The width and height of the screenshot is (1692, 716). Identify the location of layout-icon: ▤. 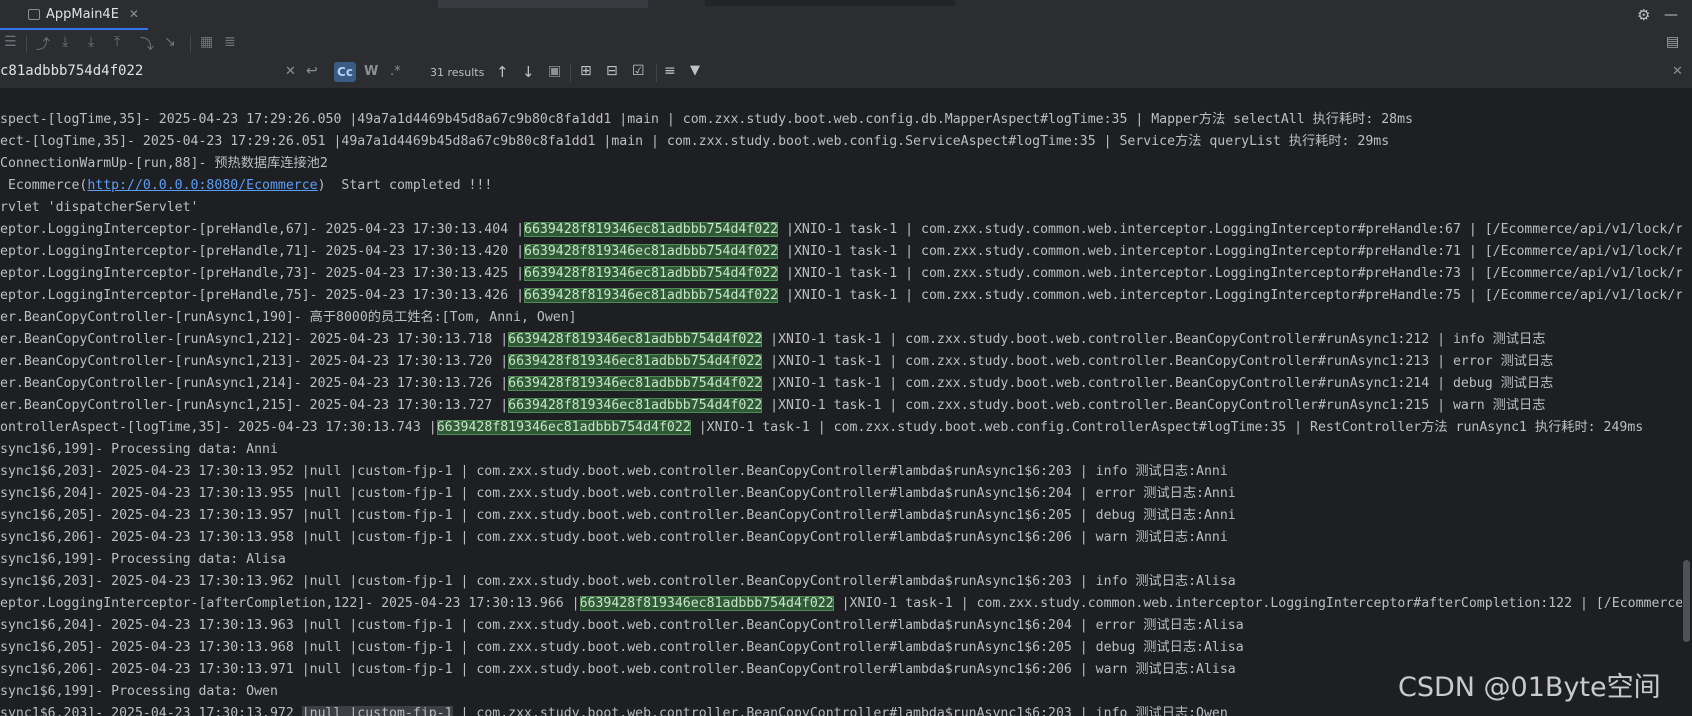
(1672, 42).